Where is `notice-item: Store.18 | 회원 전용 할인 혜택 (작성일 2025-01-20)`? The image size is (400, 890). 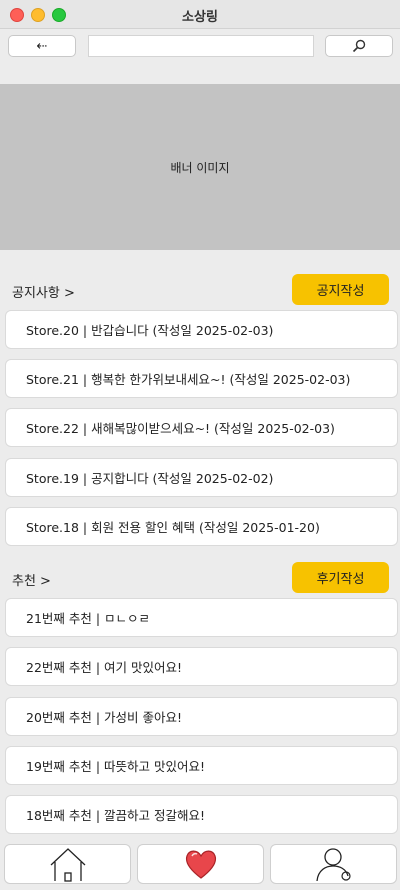
notice-item: Store.18 | 회원 전용 할인 혜택 (작성일 2025-01-20) is located at coordinates (201, 526).